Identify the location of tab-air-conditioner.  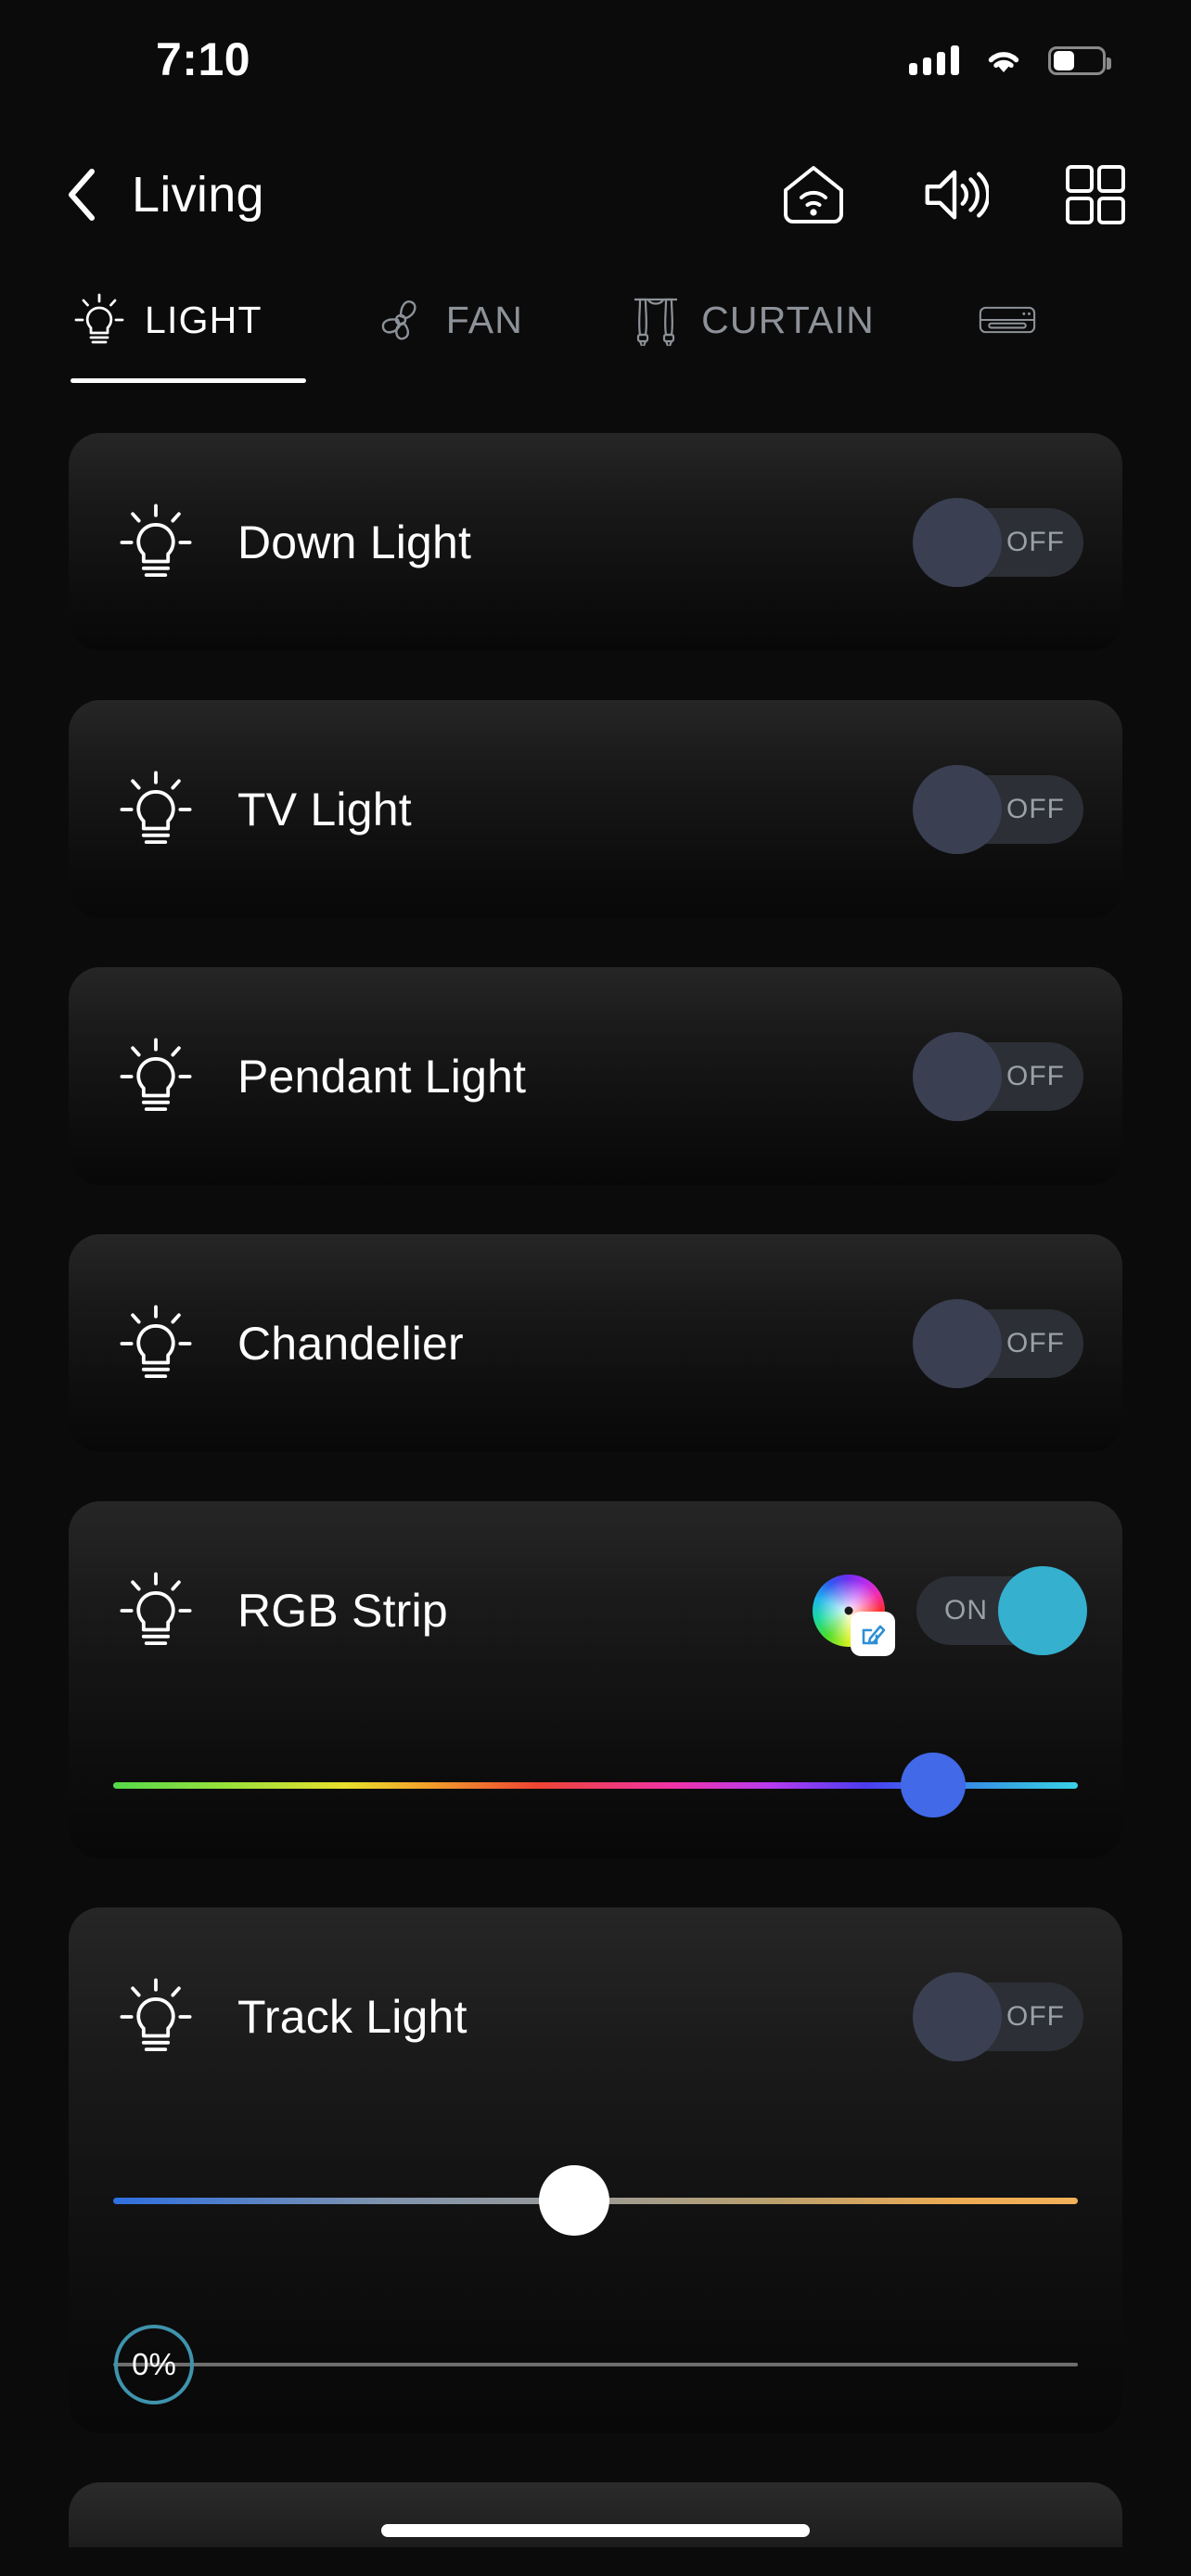
(1016, 320).